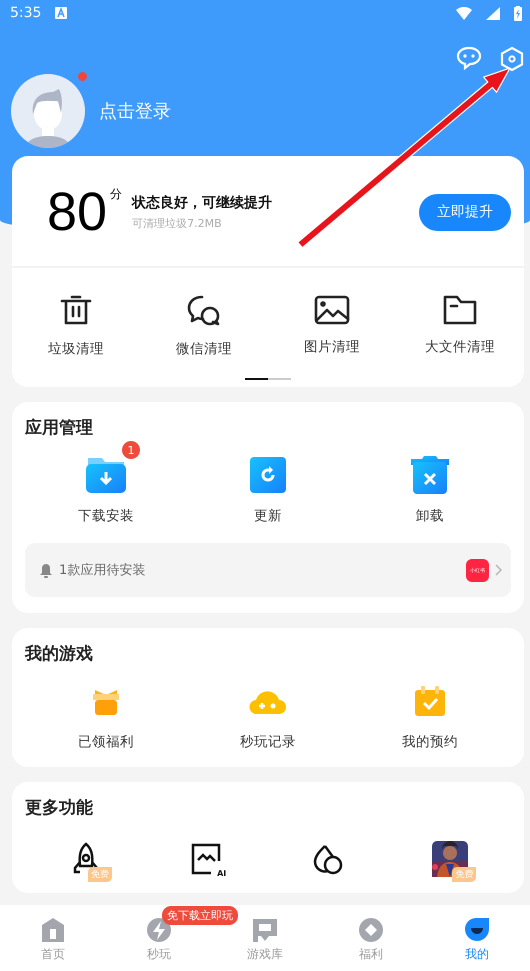  Describe the element at coordinates (465, 212) in the screenshot. I see `boost-button: 立即提升` at that location.